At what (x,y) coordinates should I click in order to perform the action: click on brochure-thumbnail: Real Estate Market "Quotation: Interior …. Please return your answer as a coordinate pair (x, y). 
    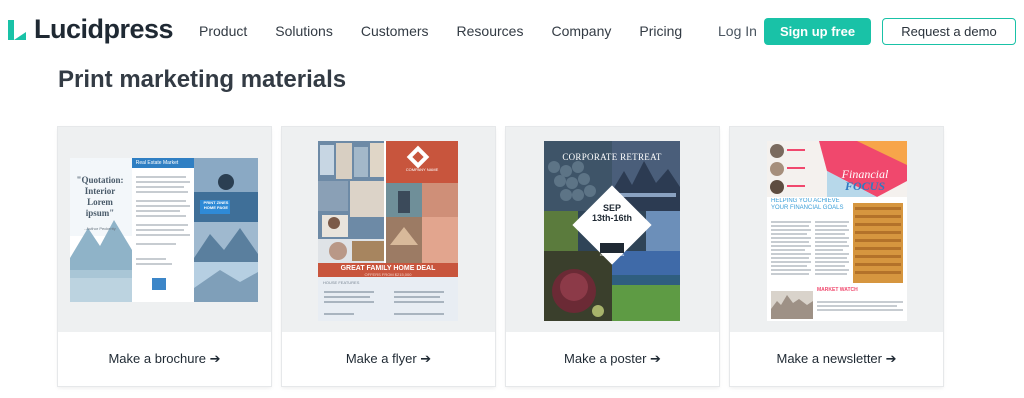
    Looking at the image, I should click on (164, 229).